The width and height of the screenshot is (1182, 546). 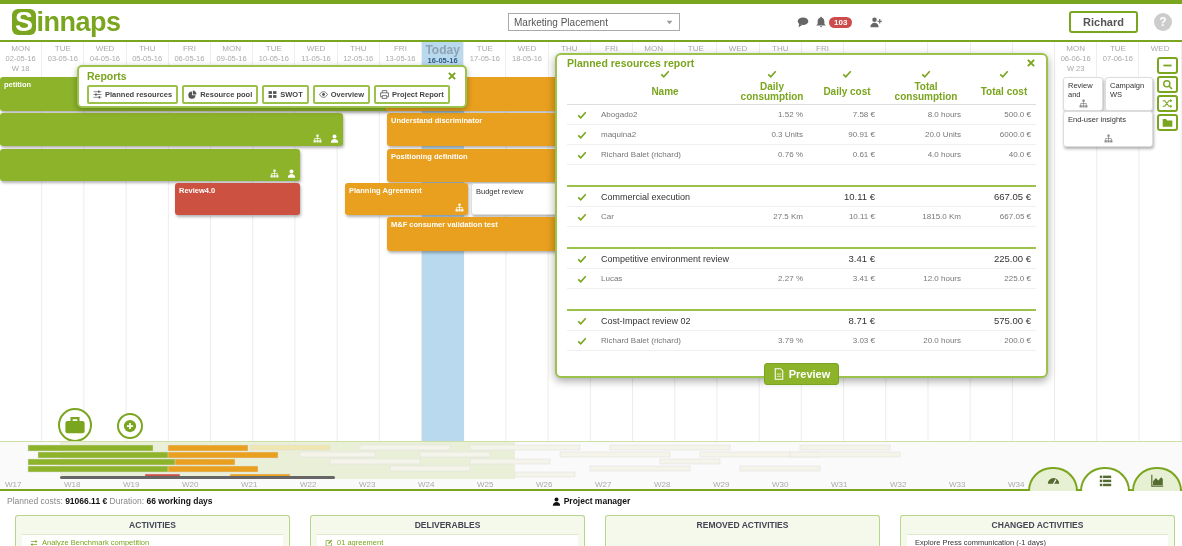 I want to click on list-icon, so click(x=1105, y=480).